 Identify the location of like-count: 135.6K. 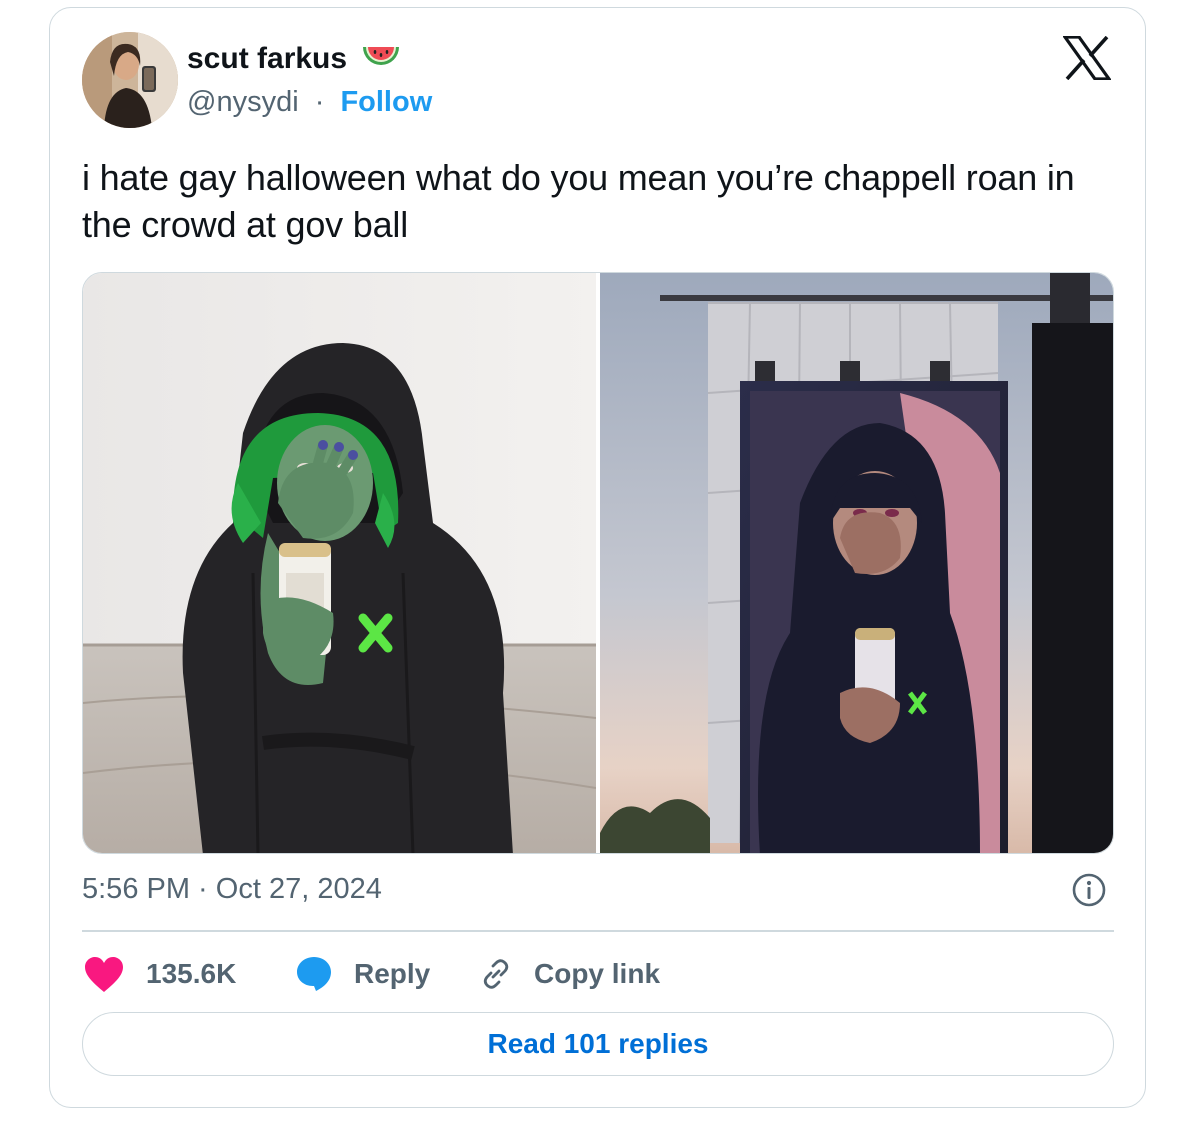
(191, 973).